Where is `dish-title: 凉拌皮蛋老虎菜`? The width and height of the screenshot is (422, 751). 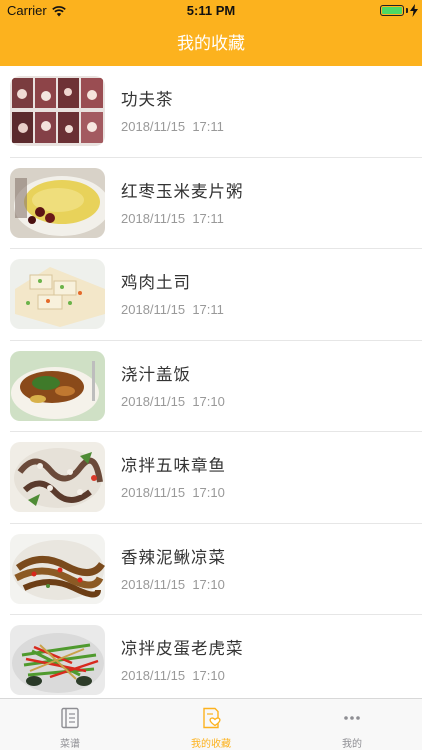 dish-title: 凉拌皮蛋老虎菜 is located at coordinates (182, 648).